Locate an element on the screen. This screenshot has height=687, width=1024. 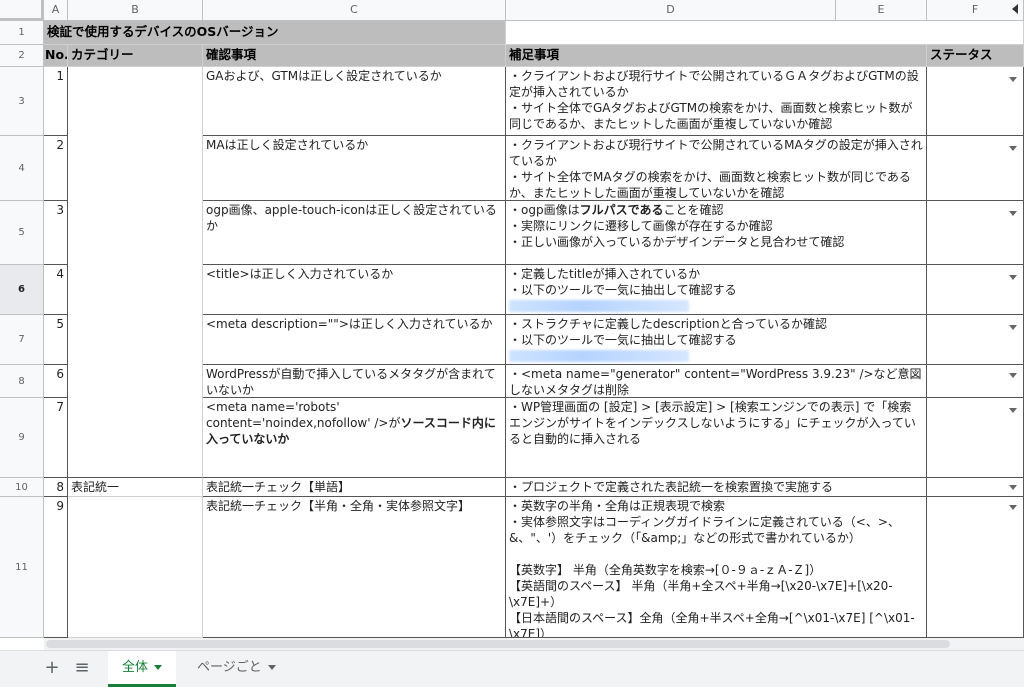
tab-sheet-per-page: ページごと is located at coordinates (236, 669).